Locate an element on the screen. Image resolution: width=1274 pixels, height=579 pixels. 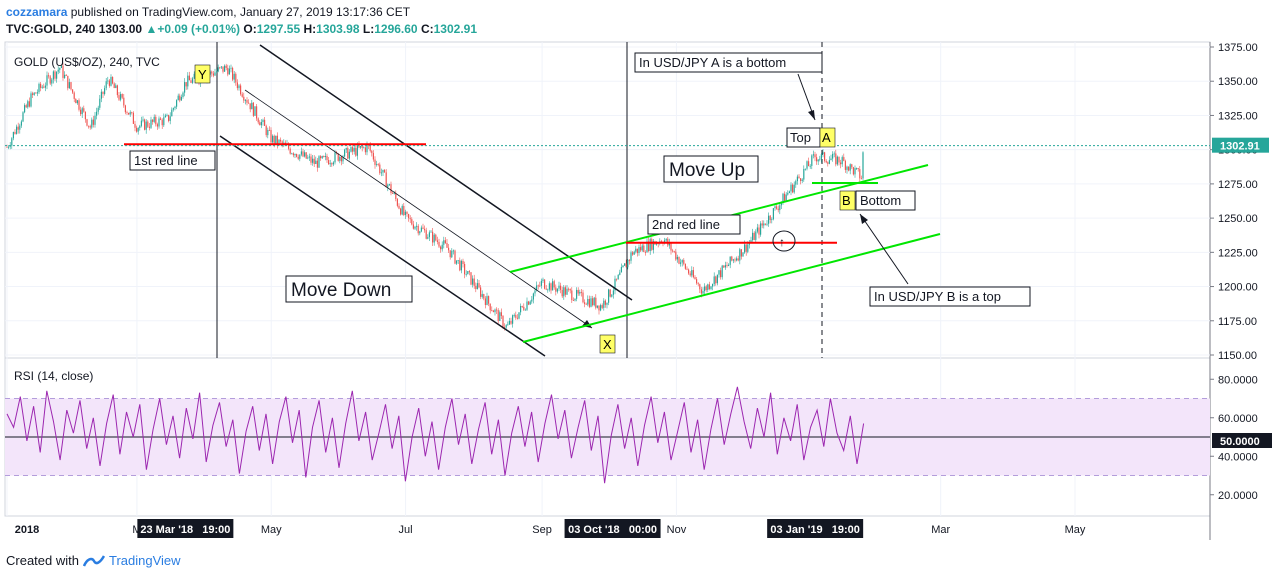
tradingview-brand-link: TradingView is located at coordinates (145, 560).